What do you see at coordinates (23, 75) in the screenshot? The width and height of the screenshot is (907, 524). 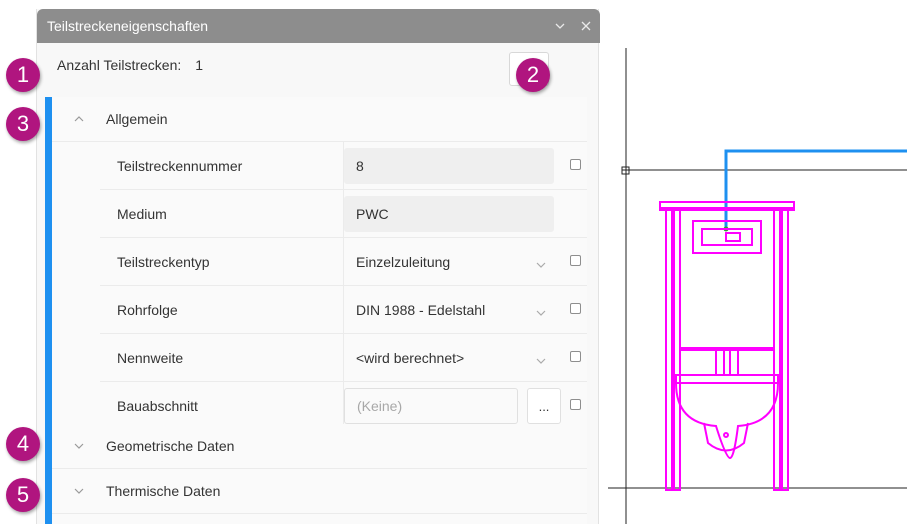 I see `callout-badge-1: 1` at bounding box center [23, 75].